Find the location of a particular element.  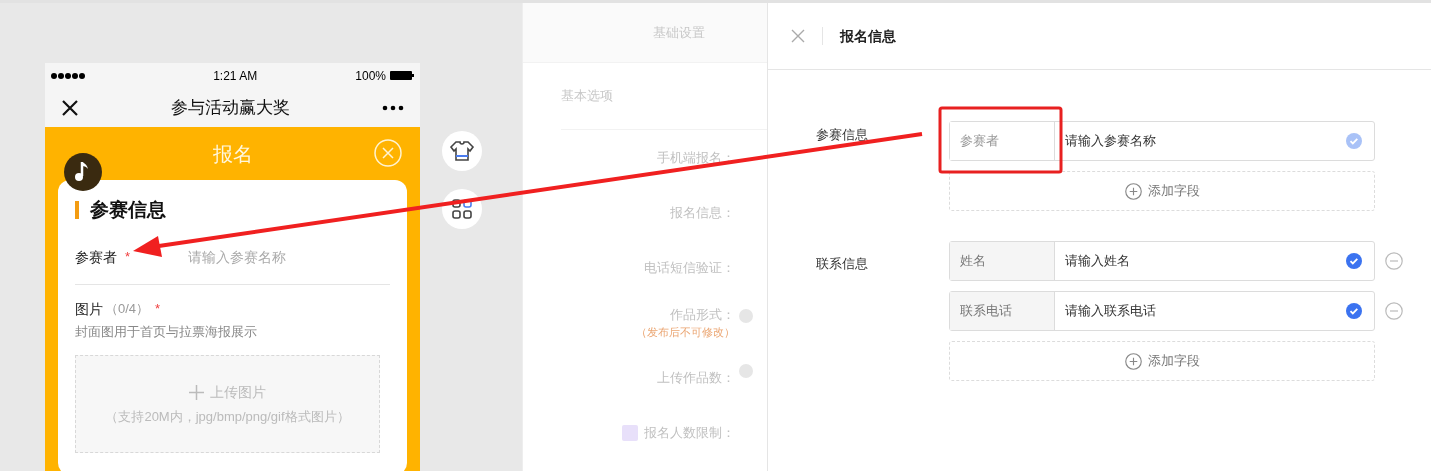

section-title: 参赛信息 is located at coordinates (128, 210).